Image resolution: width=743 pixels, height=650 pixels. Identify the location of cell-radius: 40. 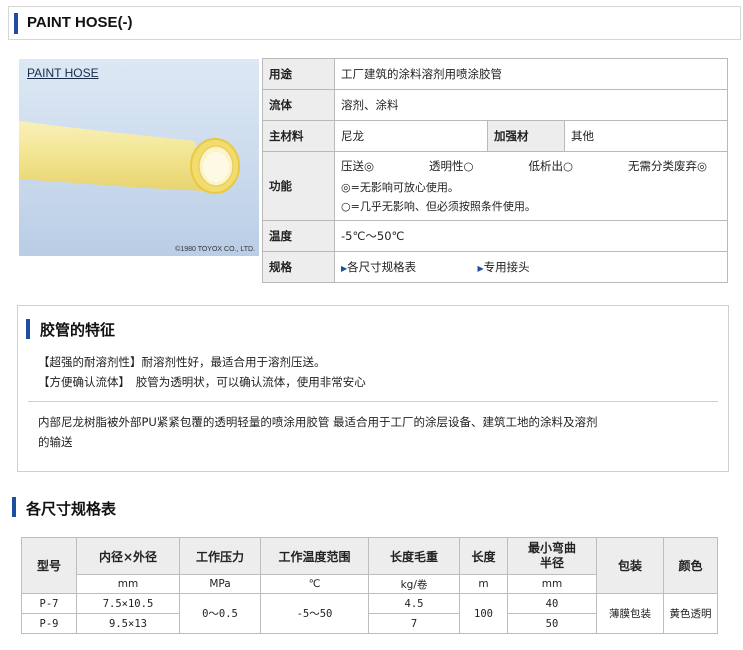
(552, 603).